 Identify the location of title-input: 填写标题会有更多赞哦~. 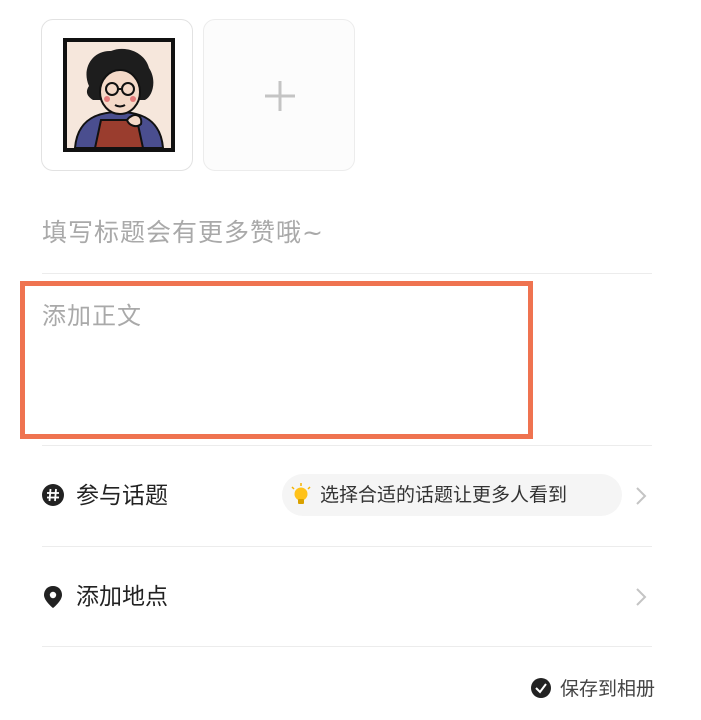
(347, 233).